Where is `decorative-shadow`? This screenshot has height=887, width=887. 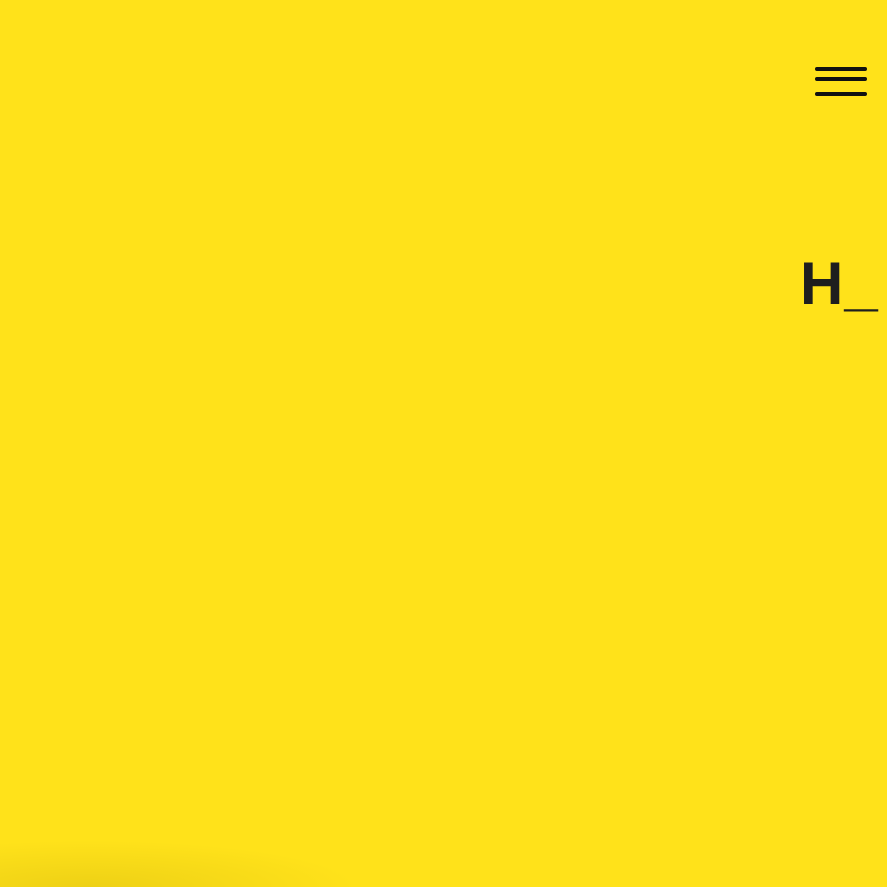 decorative-shadow is located at coordinates (180, 863).